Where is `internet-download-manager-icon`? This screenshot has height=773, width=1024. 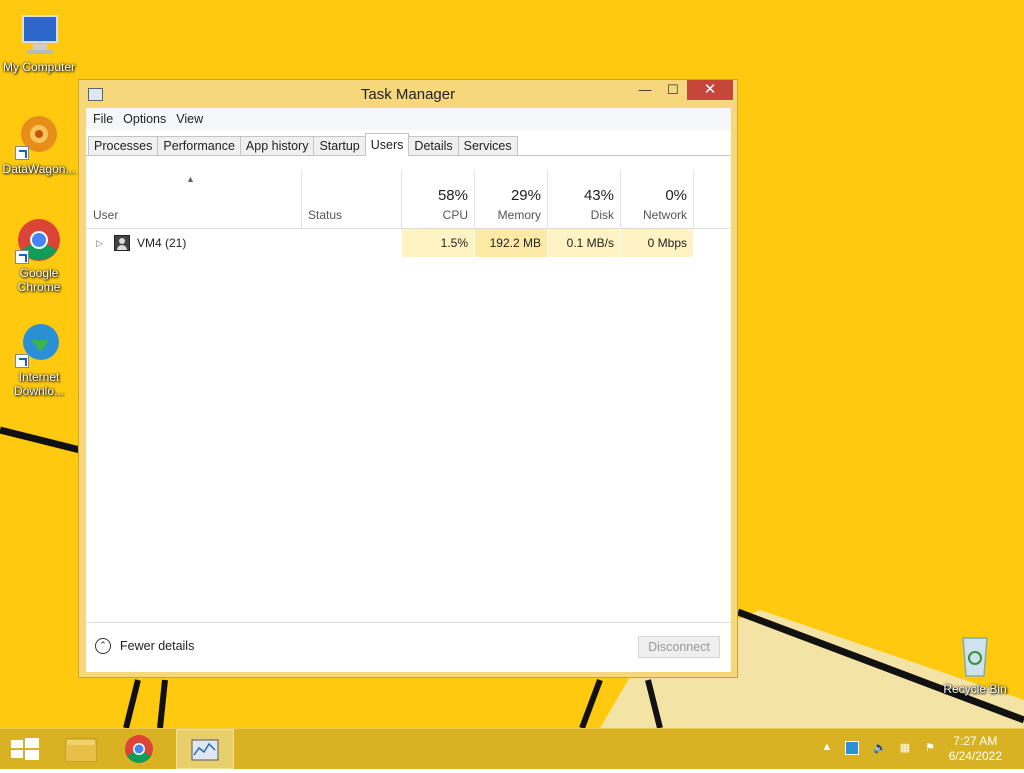 internet-download-manager-icon is located at coordinates (39, 344).